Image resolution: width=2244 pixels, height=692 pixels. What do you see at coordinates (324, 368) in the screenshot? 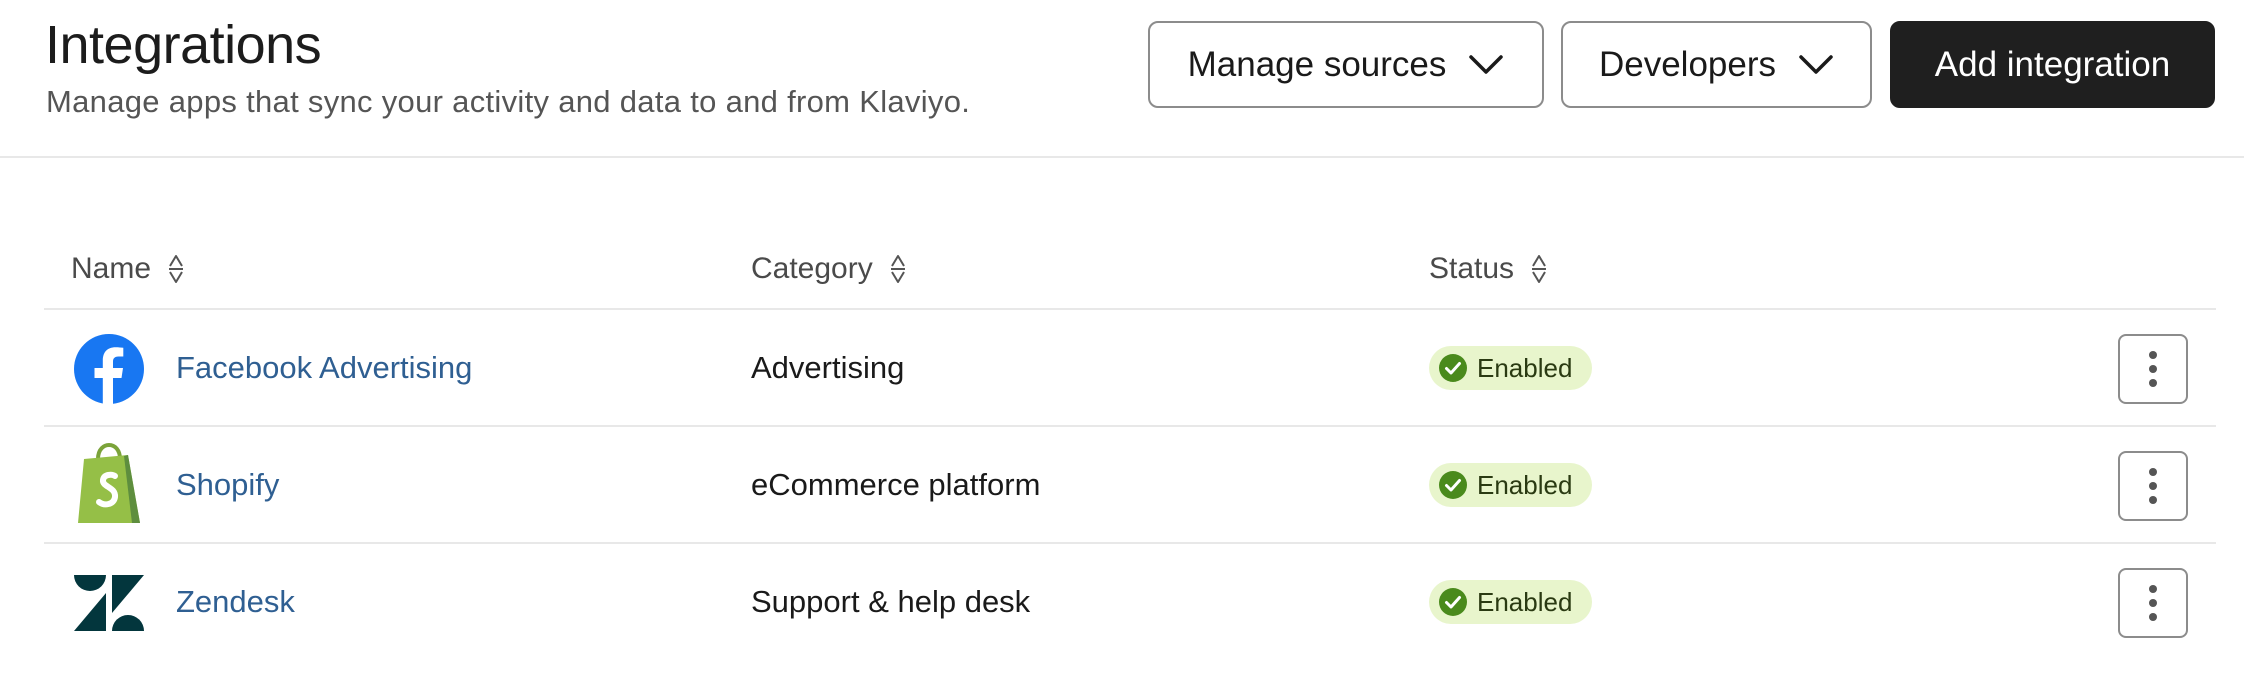
I see `integration-name-link: Facebook Advertising` at bounding box center [324, 368].